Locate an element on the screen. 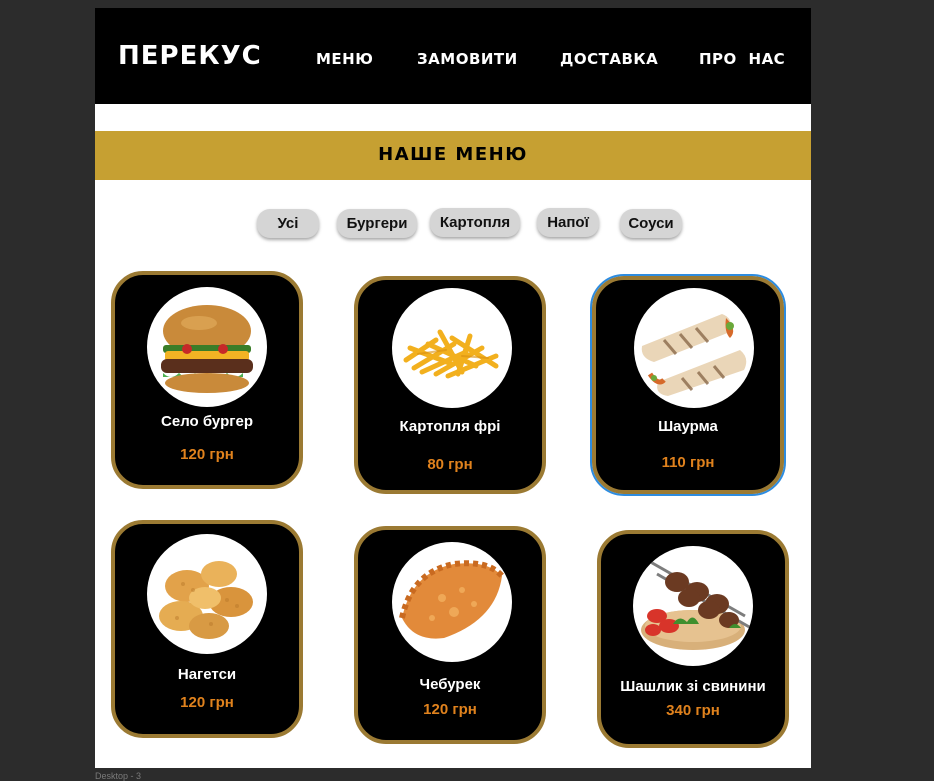  header-bar: ПЕРЕКУС МЕНЮ ЗАМОВИТИ ДОСТАВКА ПРО НАС is located at coordinates (453, 56).